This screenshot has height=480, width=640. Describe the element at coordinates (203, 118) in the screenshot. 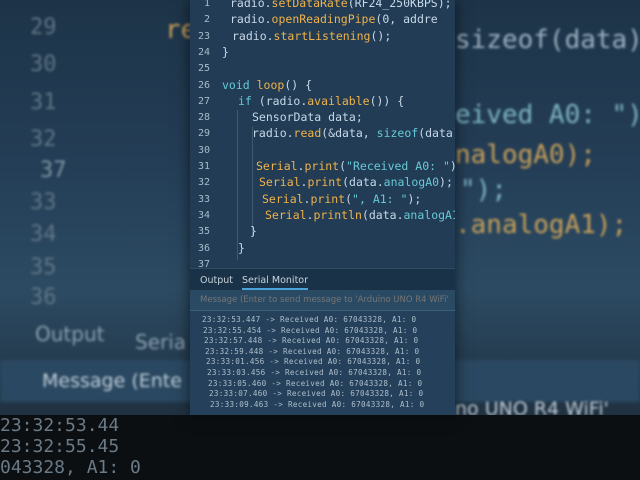

I see `line-number: 28` at that location.